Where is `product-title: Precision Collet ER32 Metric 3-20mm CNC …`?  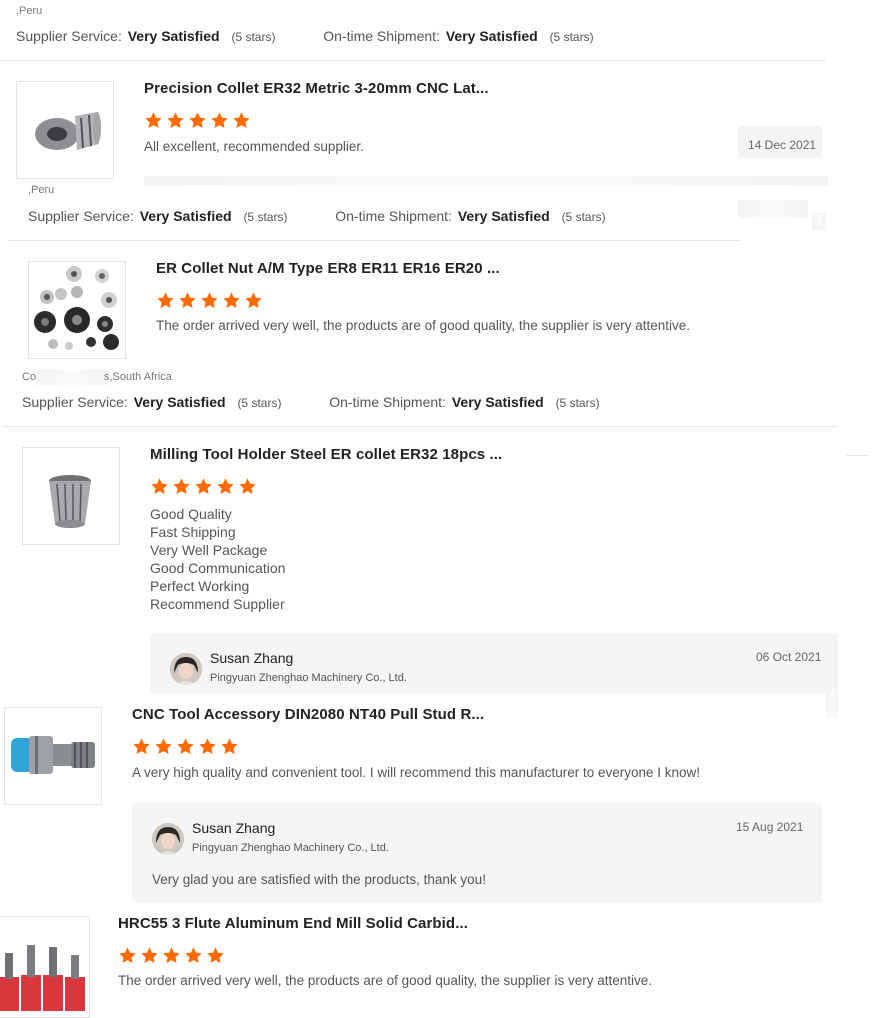
product-title: Precision Collet ER32 Metric 3-20mm CNC … is located at coordinates (316, 88).